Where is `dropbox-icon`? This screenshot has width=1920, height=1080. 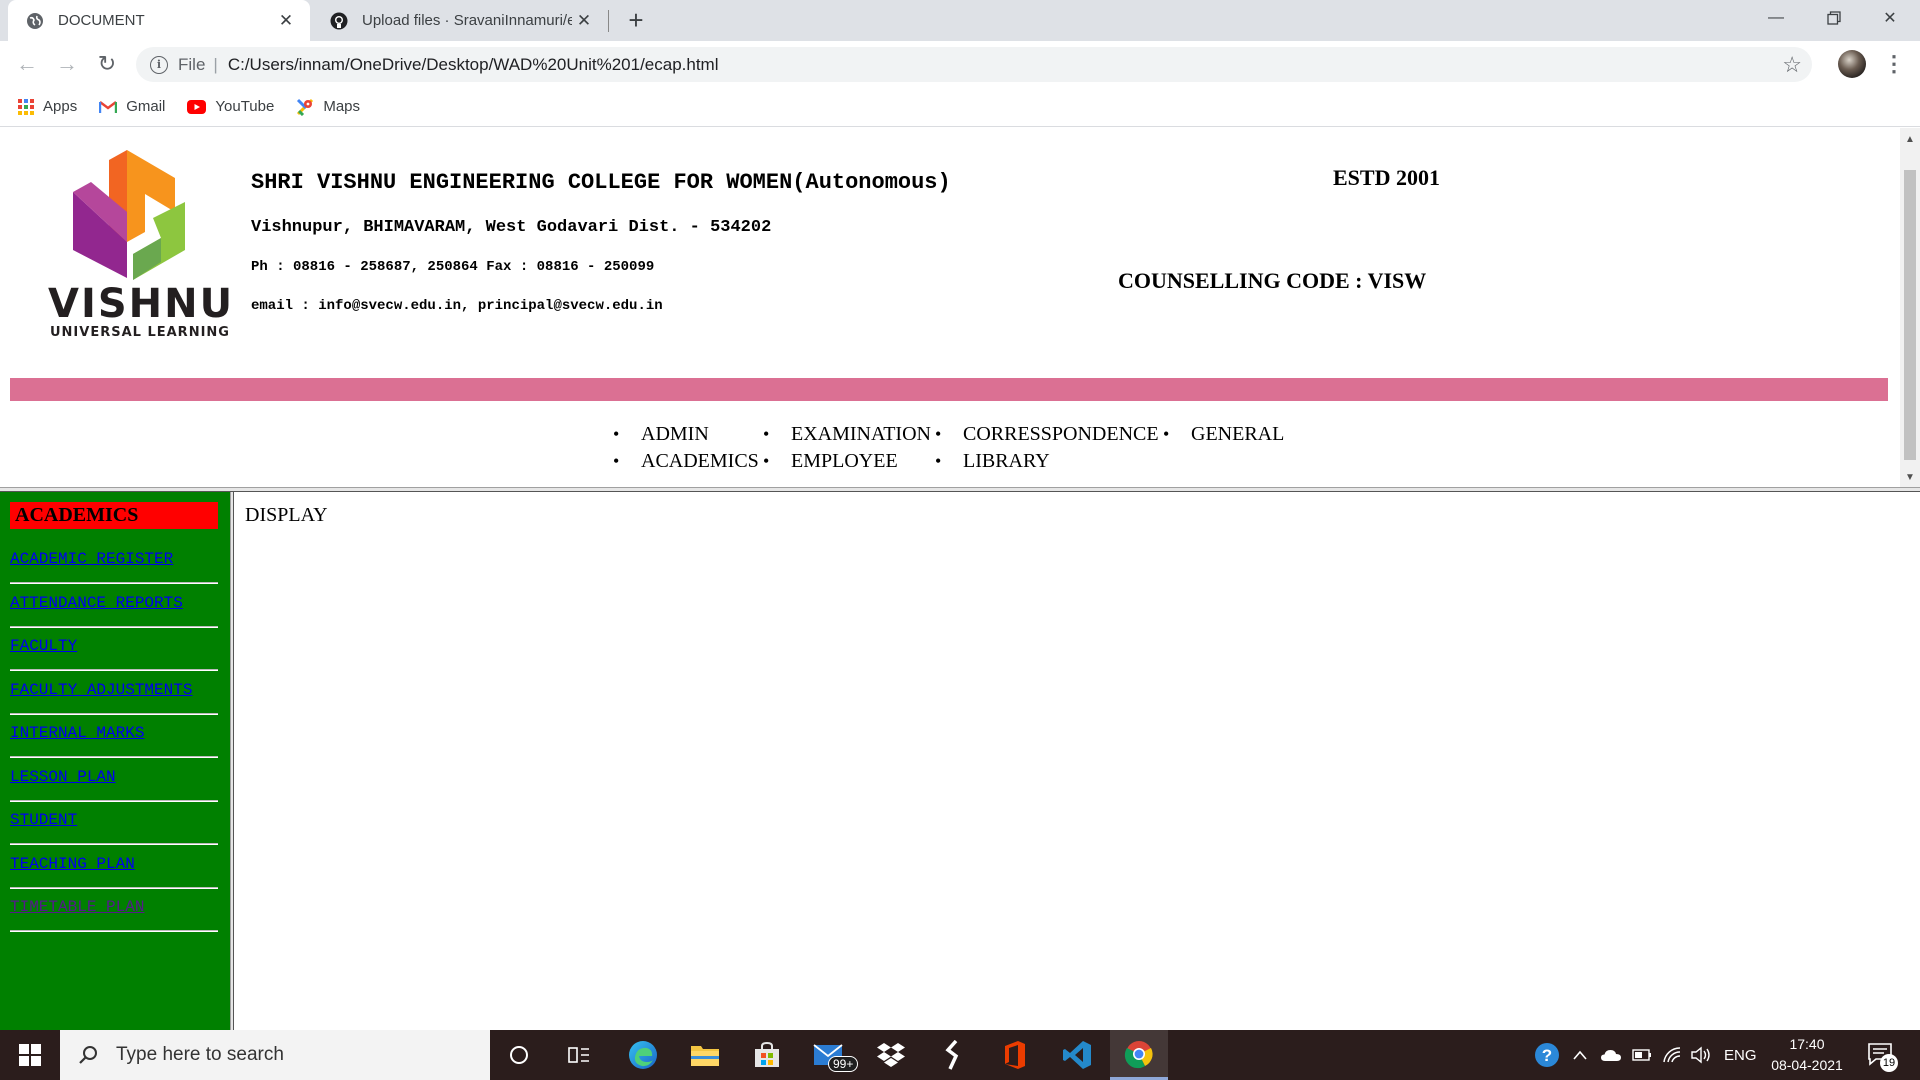
dropbox-icon is located at coordinates (891, 1055).